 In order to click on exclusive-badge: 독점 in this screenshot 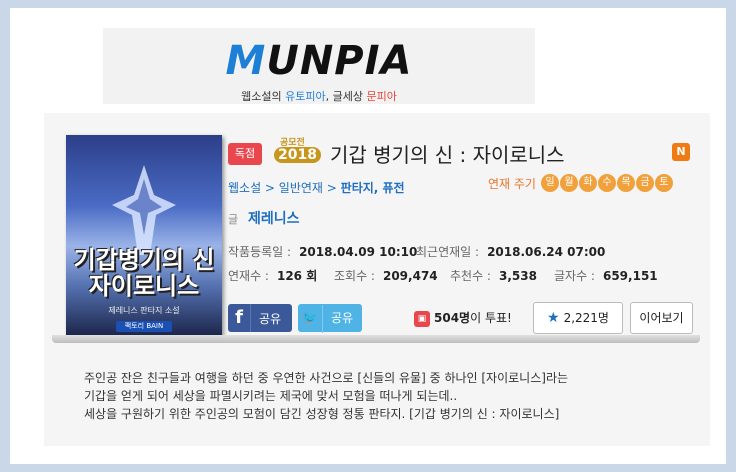, I will do `click(245, 154)`.